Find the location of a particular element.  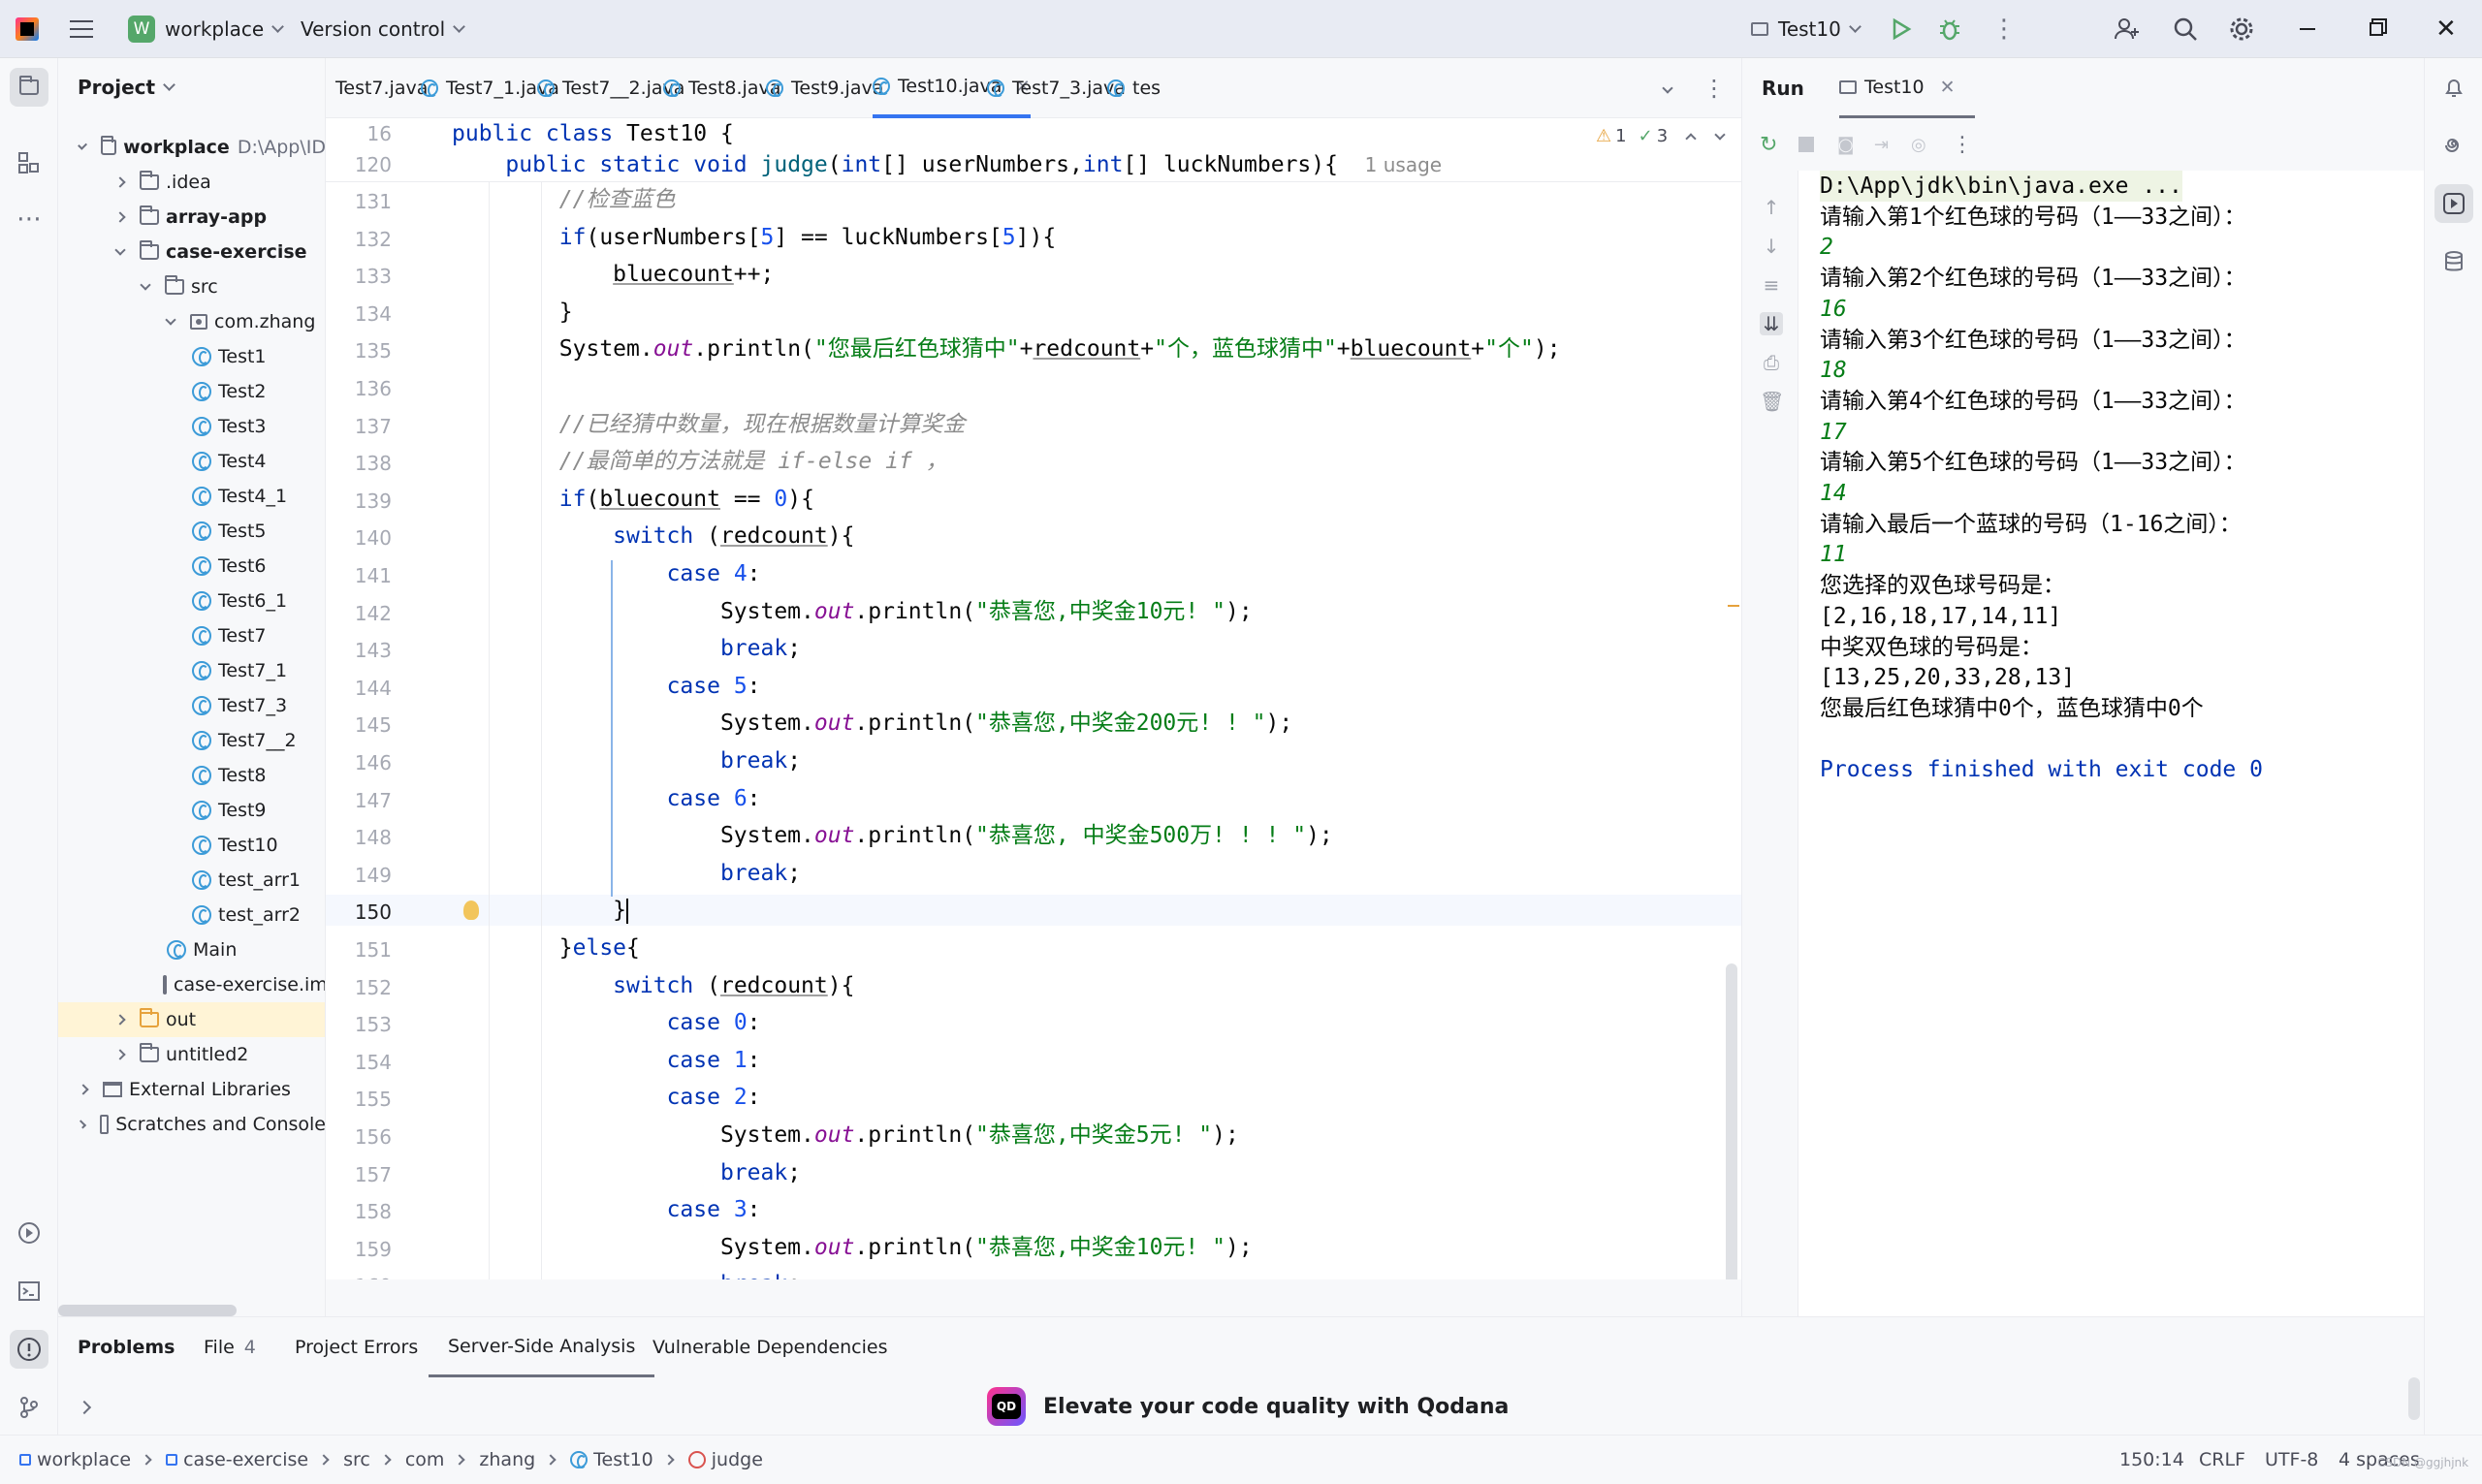

tree-item-test7-3: Test7_3 is located at coordinates (191, 706).